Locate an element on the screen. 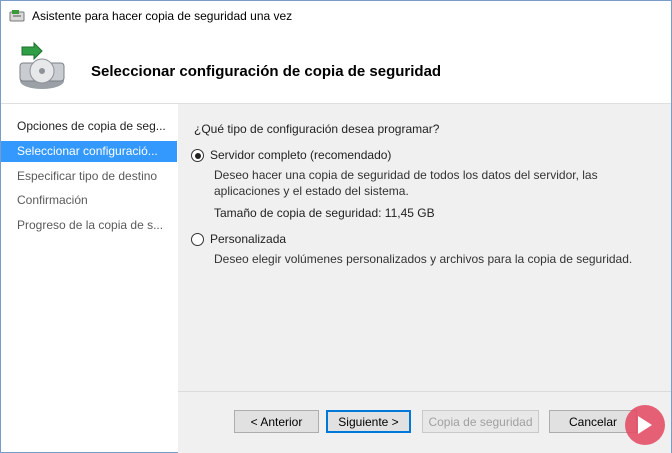  step-confirmation: Confirmación is located at coordinates (89, 200).